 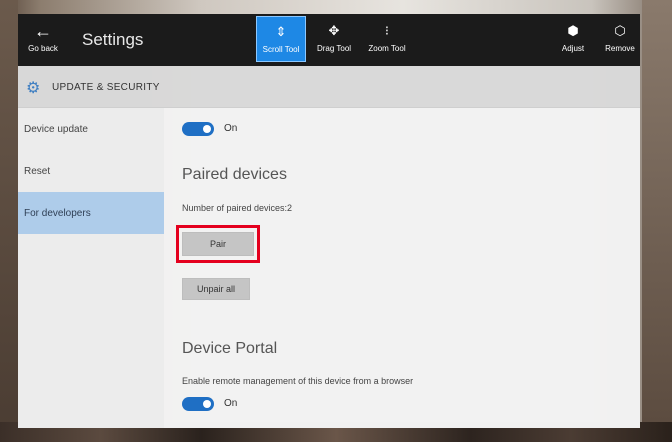 I want to click on scroll-tool-button: ⇕ Scroll Tool, so click(x=281, y=39).